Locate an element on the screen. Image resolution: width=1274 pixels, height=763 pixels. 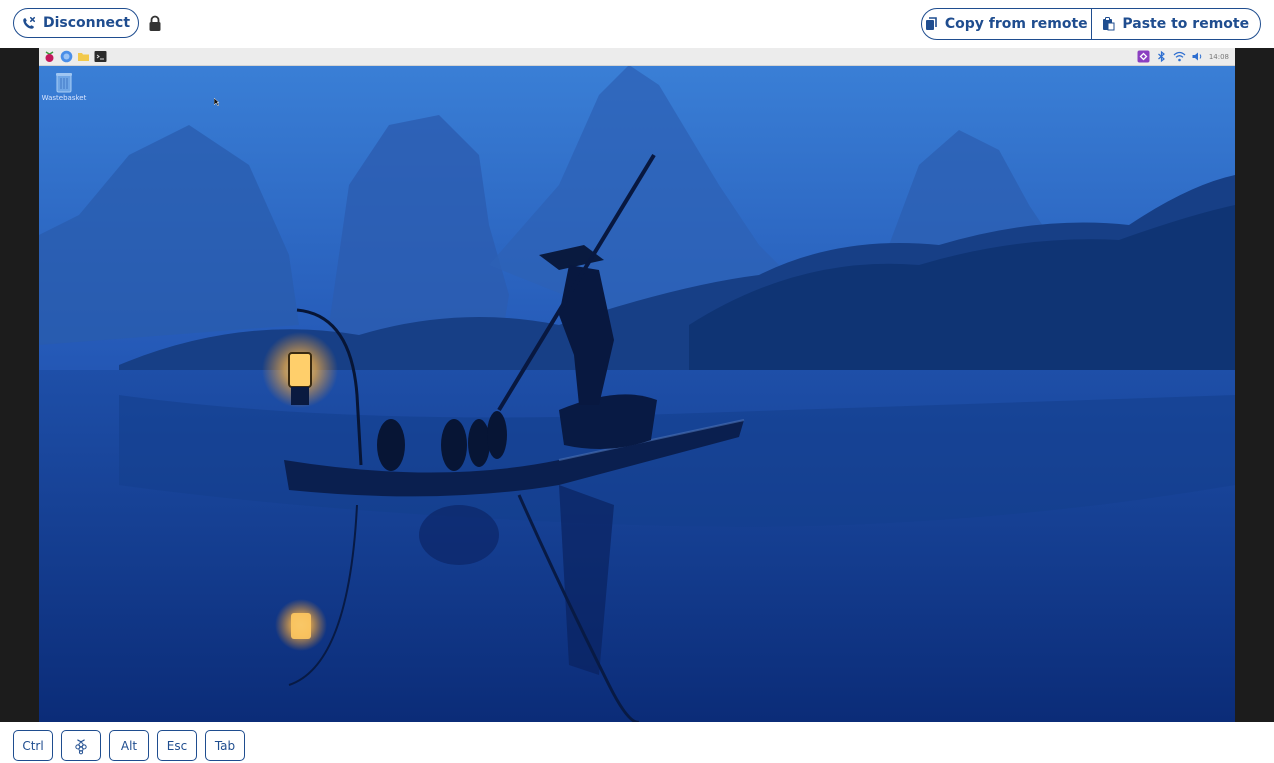
raspberry-menu-icon is located at coordinates (49, 56).